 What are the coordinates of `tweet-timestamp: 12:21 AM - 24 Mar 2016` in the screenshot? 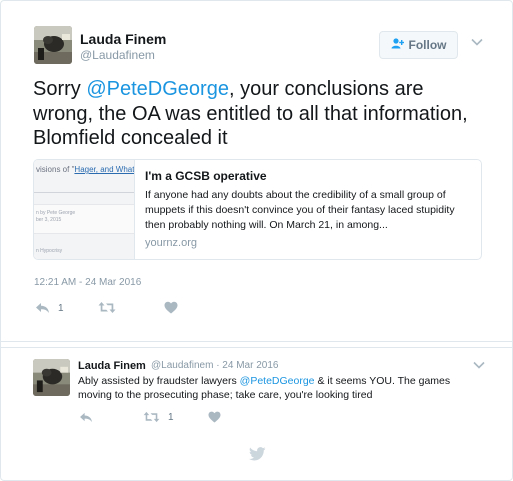 It's located at (87, 282).